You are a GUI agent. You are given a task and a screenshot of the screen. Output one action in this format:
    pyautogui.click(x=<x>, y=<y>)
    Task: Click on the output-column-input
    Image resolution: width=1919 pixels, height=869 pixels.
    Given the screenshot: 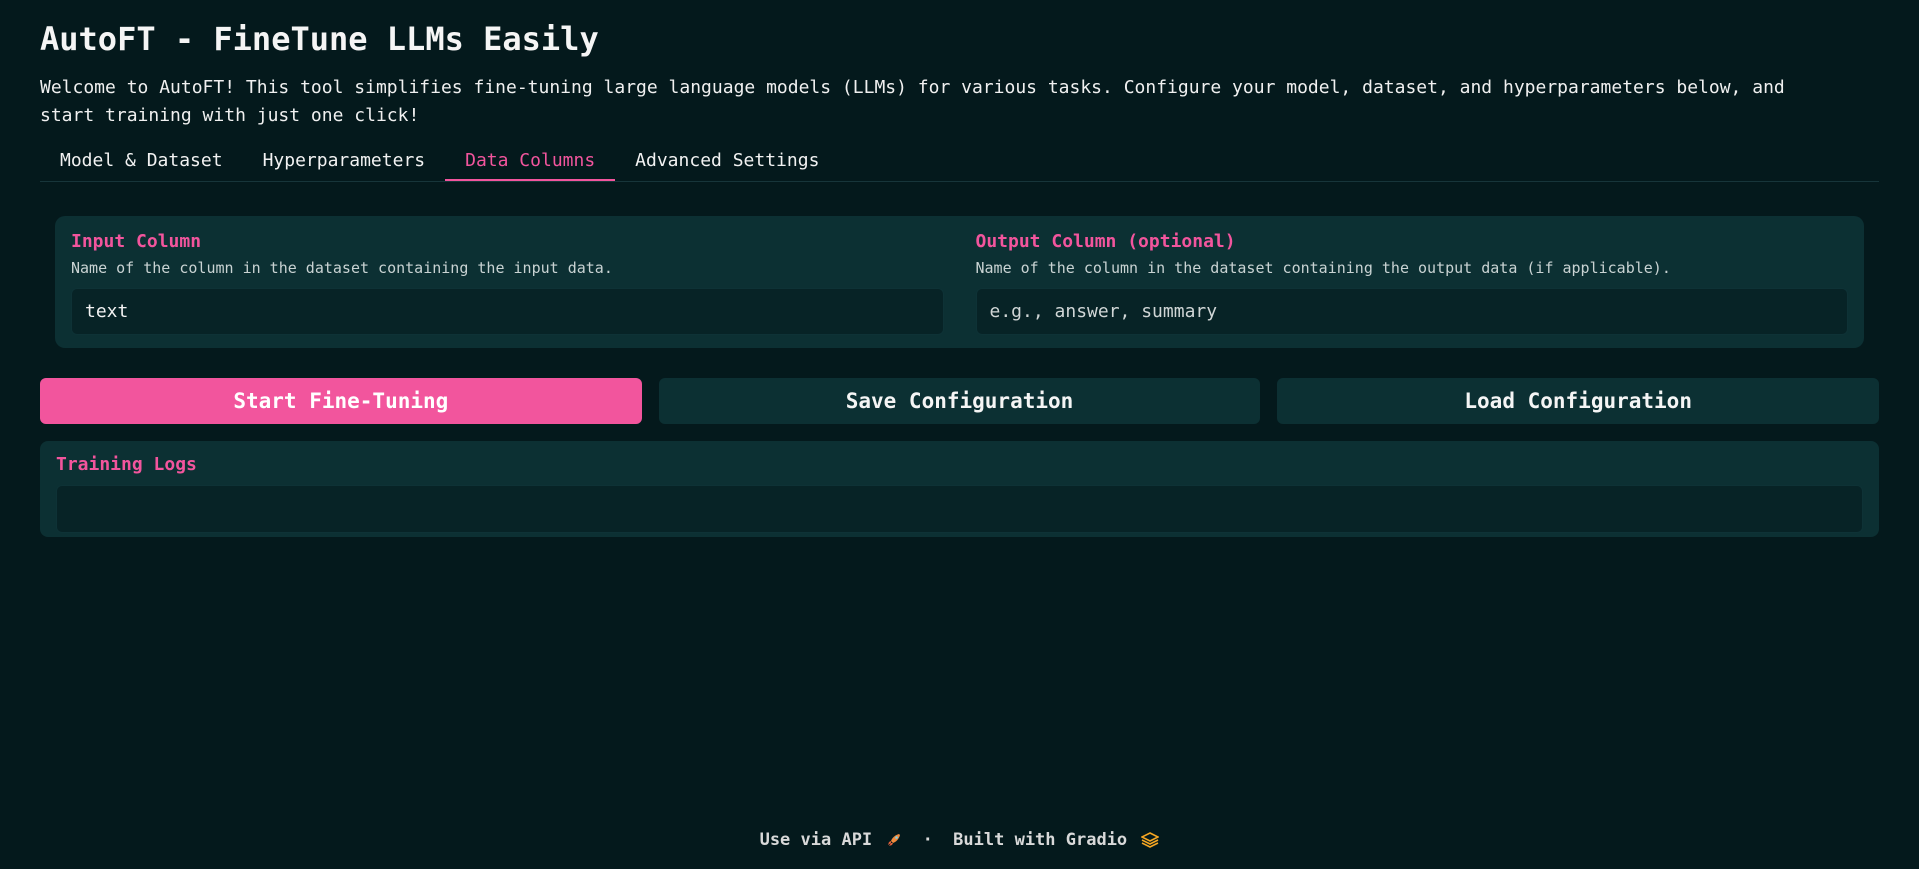 What is the action you would take?
    pyautogui.click(x=1411, y=311)
    